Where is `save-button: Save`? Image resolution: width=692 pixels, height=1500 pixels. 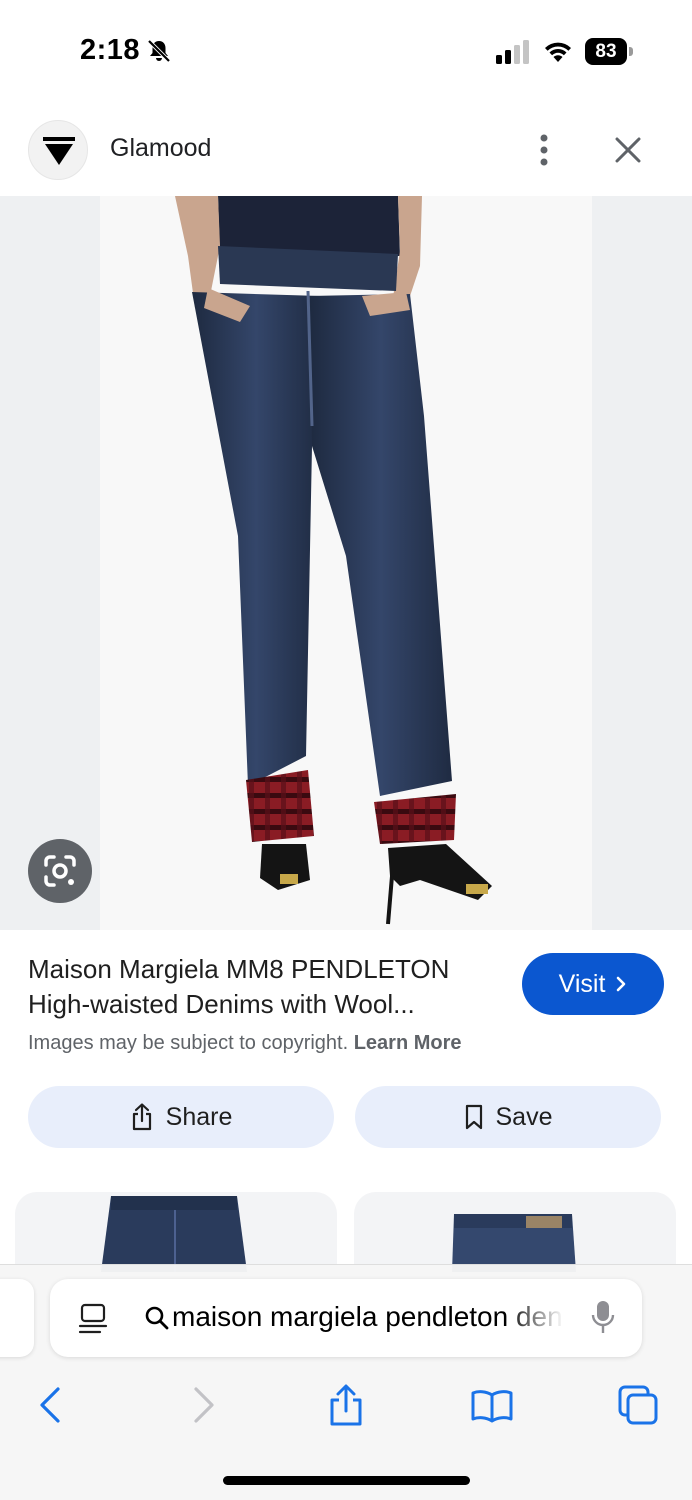
save-button: Save is located at coordinates (508, 1117).